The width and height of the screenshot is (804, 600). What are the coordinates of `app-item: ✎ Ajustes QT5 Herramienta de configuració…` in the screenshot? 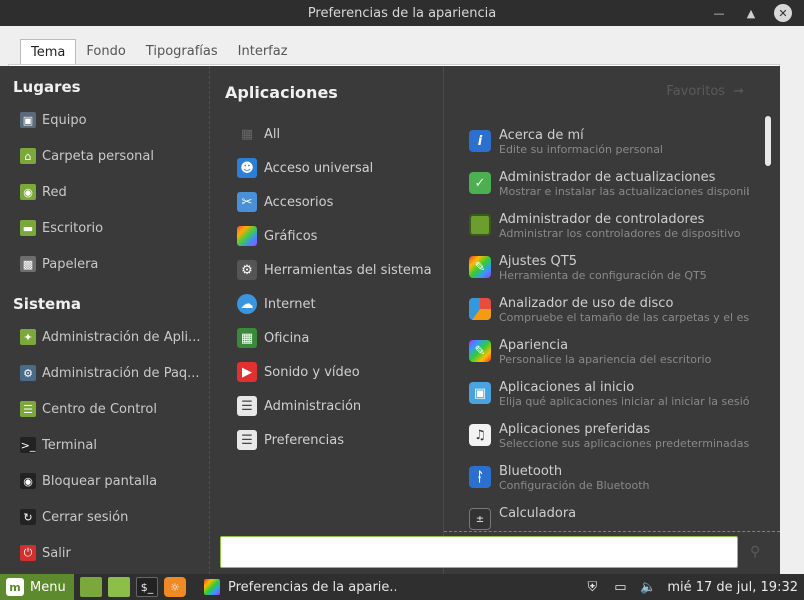 It's located at (609, 268).